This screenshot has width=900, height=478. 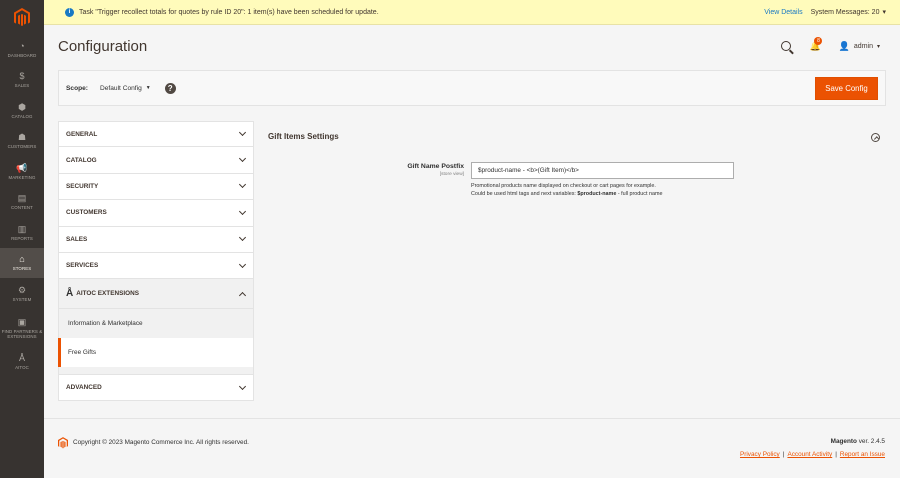 What do you see at coordinates (22, 198) in the screenshot?
I see `content-icon: ▤` at bounding box center [22, 198].